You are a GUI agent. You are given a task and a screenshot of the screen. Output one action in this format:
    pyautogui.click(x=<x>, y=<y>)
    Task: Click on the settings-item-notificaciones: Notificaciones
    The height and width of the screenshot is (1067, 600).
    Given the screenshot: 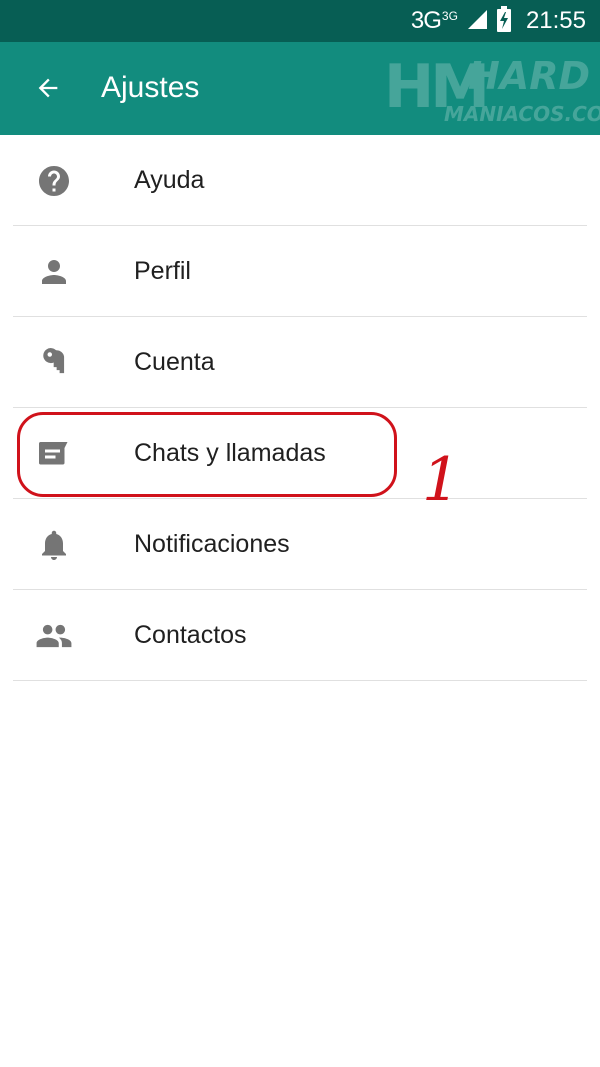 What is the action you would take?
    pyautogui.click(x=300, y=544)
    